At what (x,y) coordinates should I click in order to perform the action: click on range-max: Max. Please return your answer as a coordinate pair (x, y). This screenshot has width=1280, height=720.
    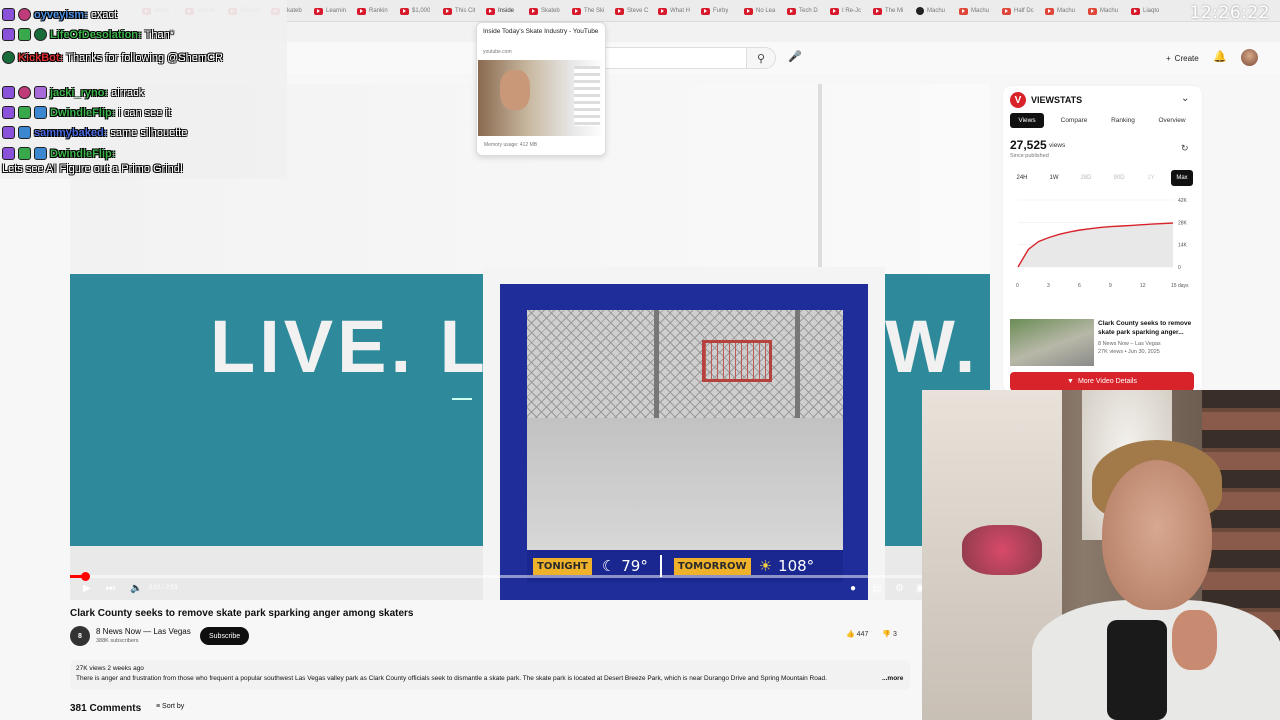
    Looking at the image, I should click on (1182, 178).